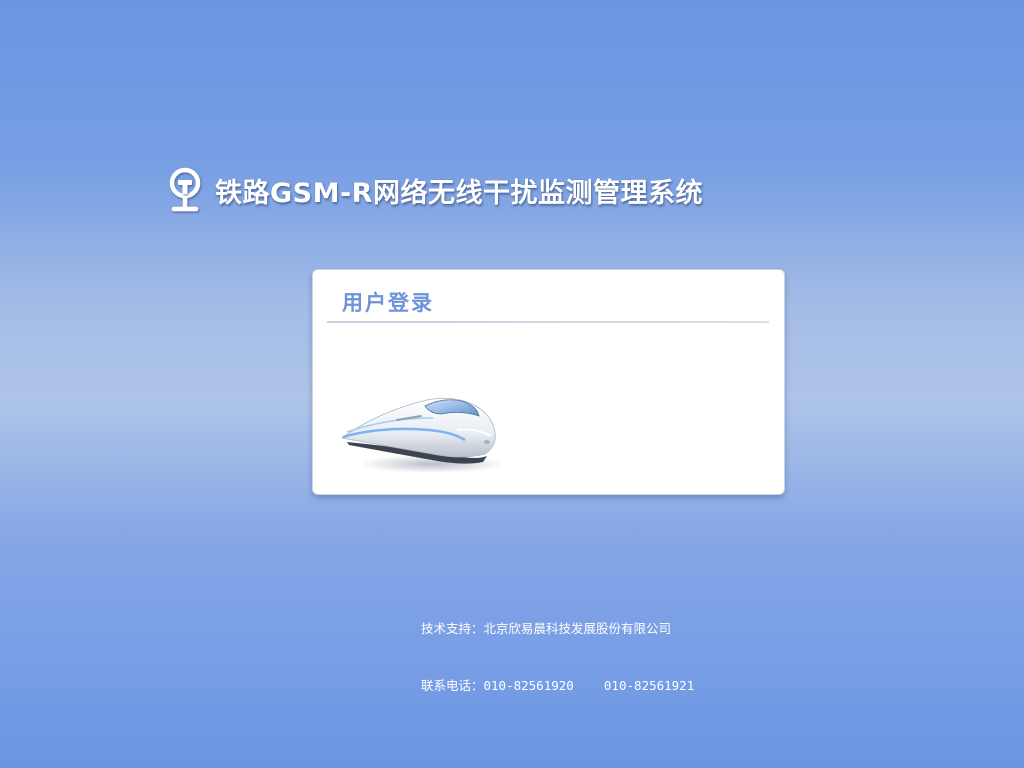 The image size is (1024, 768). I want to click on high-speed-train-icon, so click(421, 435).